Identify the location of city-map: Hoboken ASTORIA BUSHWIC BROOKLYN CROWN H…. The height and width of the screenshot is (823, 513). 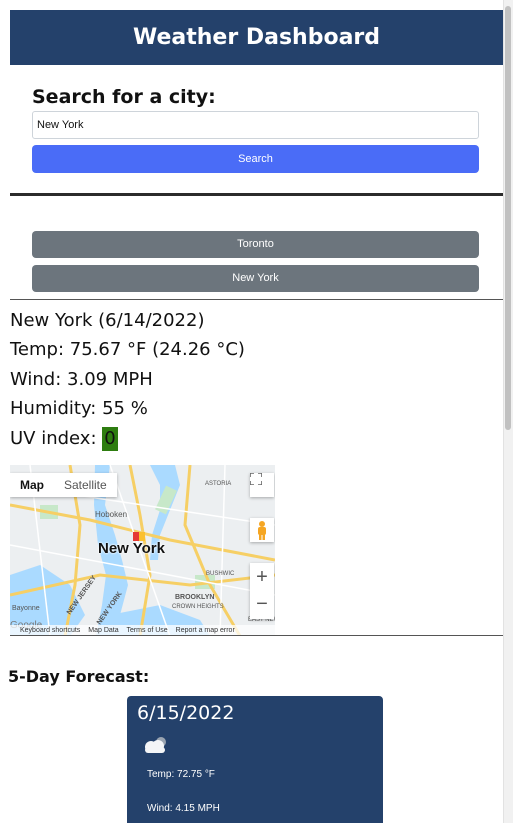
(142, 550).